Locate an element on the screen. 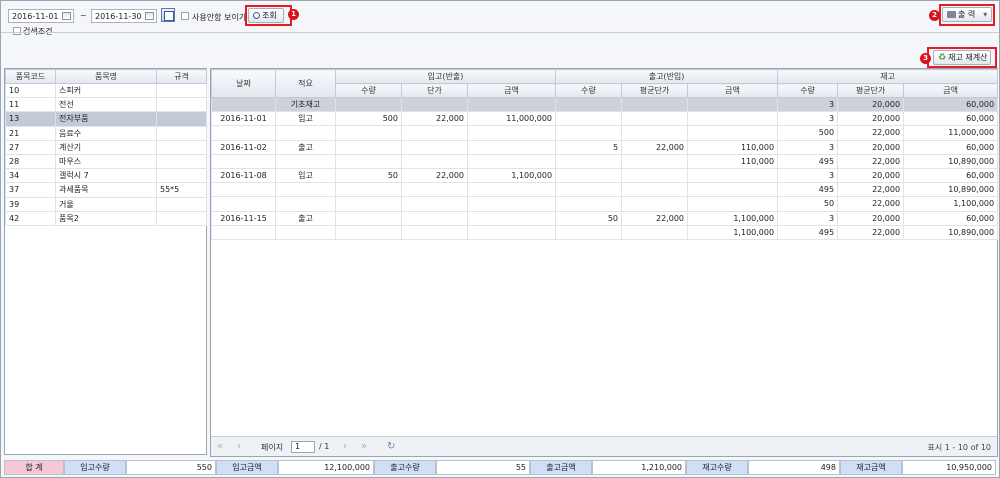  col-memo: 적요 is located at coordinates (305, 83).